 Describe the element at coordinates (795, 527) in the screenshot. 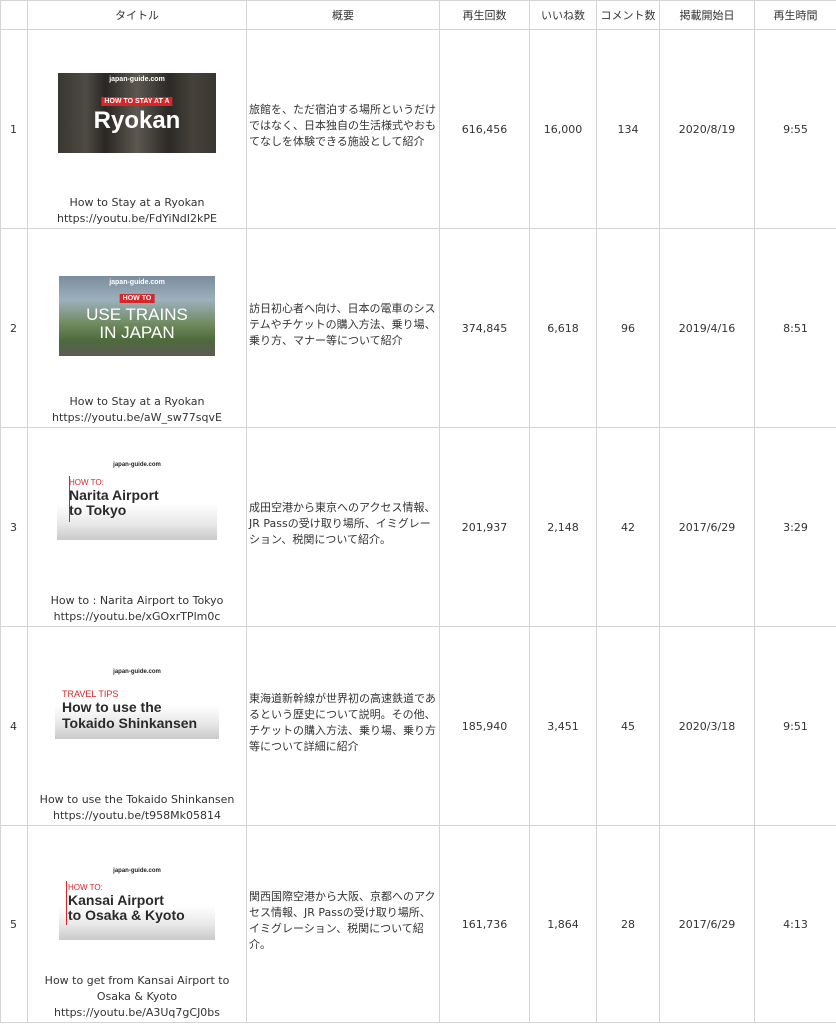

I see `duration-cell: 3:29` at that location.